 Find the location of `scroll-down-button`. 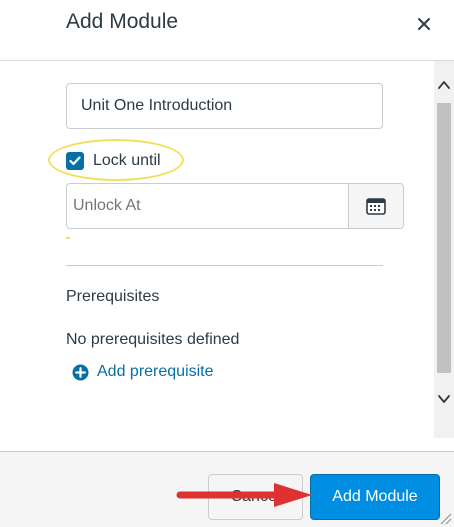

scroll-down-button is located at coordinates (444, 399).